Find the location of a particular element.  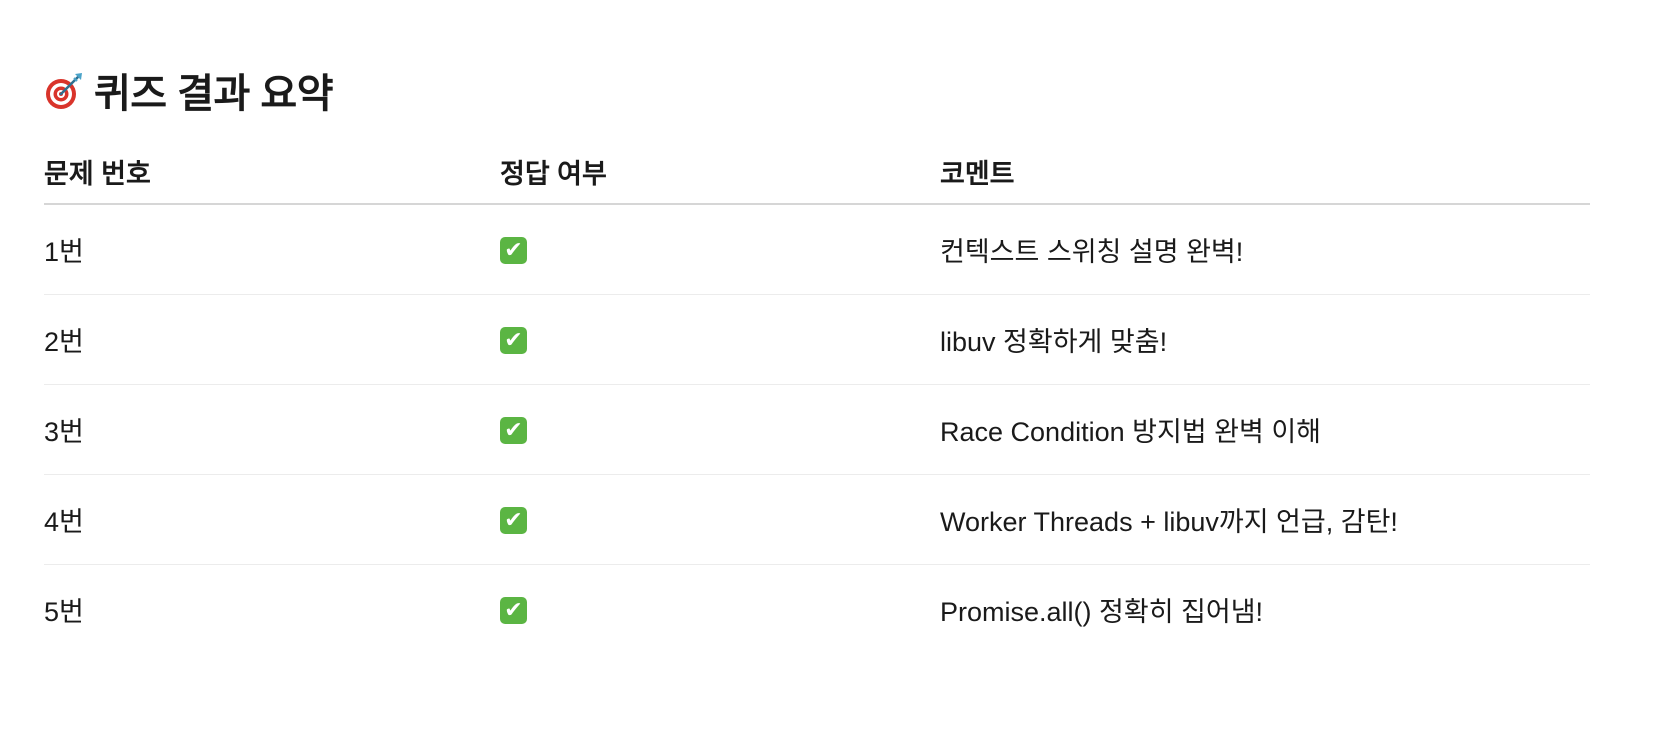

page-title: 퀴즈 결과 요약 is located at coordinates (214, 94).